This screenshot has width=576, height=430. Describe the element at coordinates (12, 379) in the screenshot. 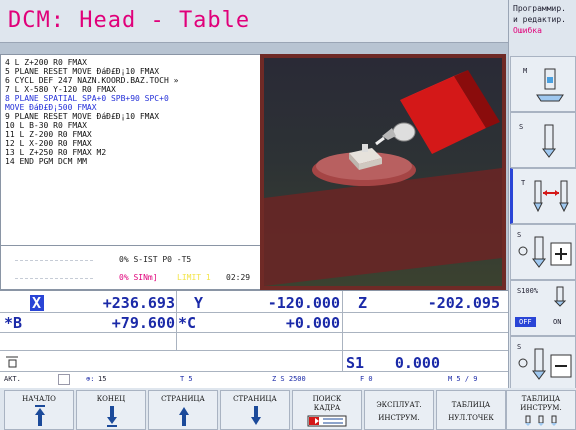

I see `status-mode: AKT.` at that location.